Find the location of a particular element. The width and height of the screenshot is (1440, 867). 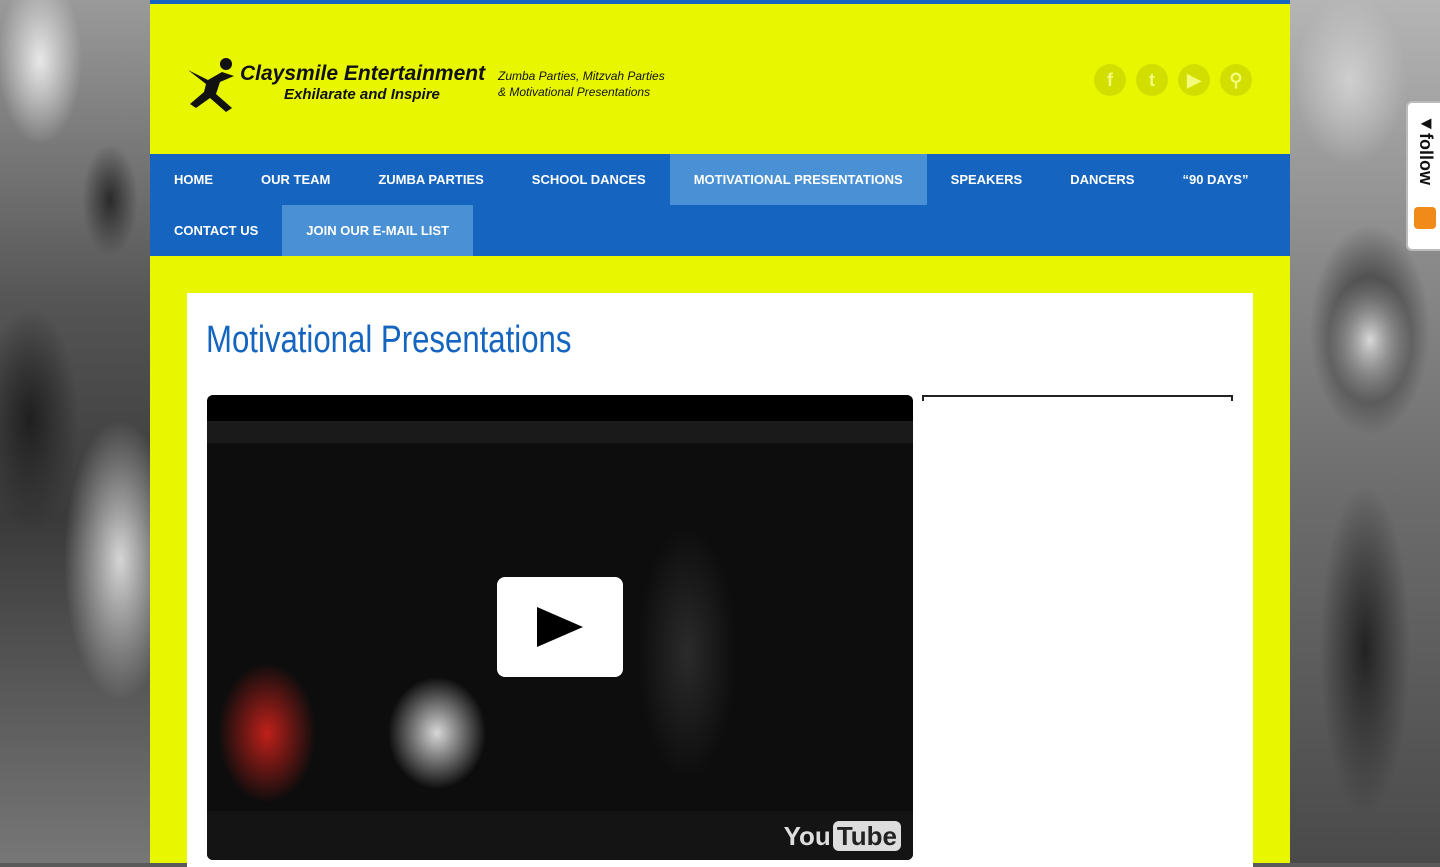

background-photo-left is located at coordinates (75, 431).